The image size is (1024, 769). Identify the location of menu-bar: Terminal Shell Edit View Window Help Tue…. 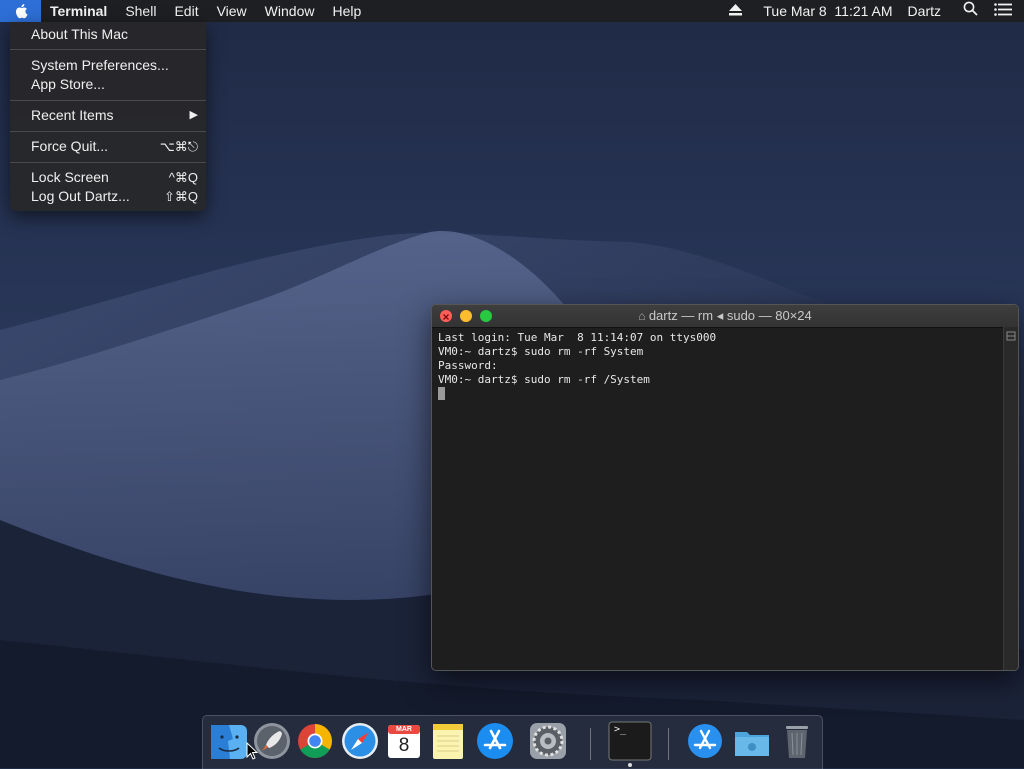
(512, 11).